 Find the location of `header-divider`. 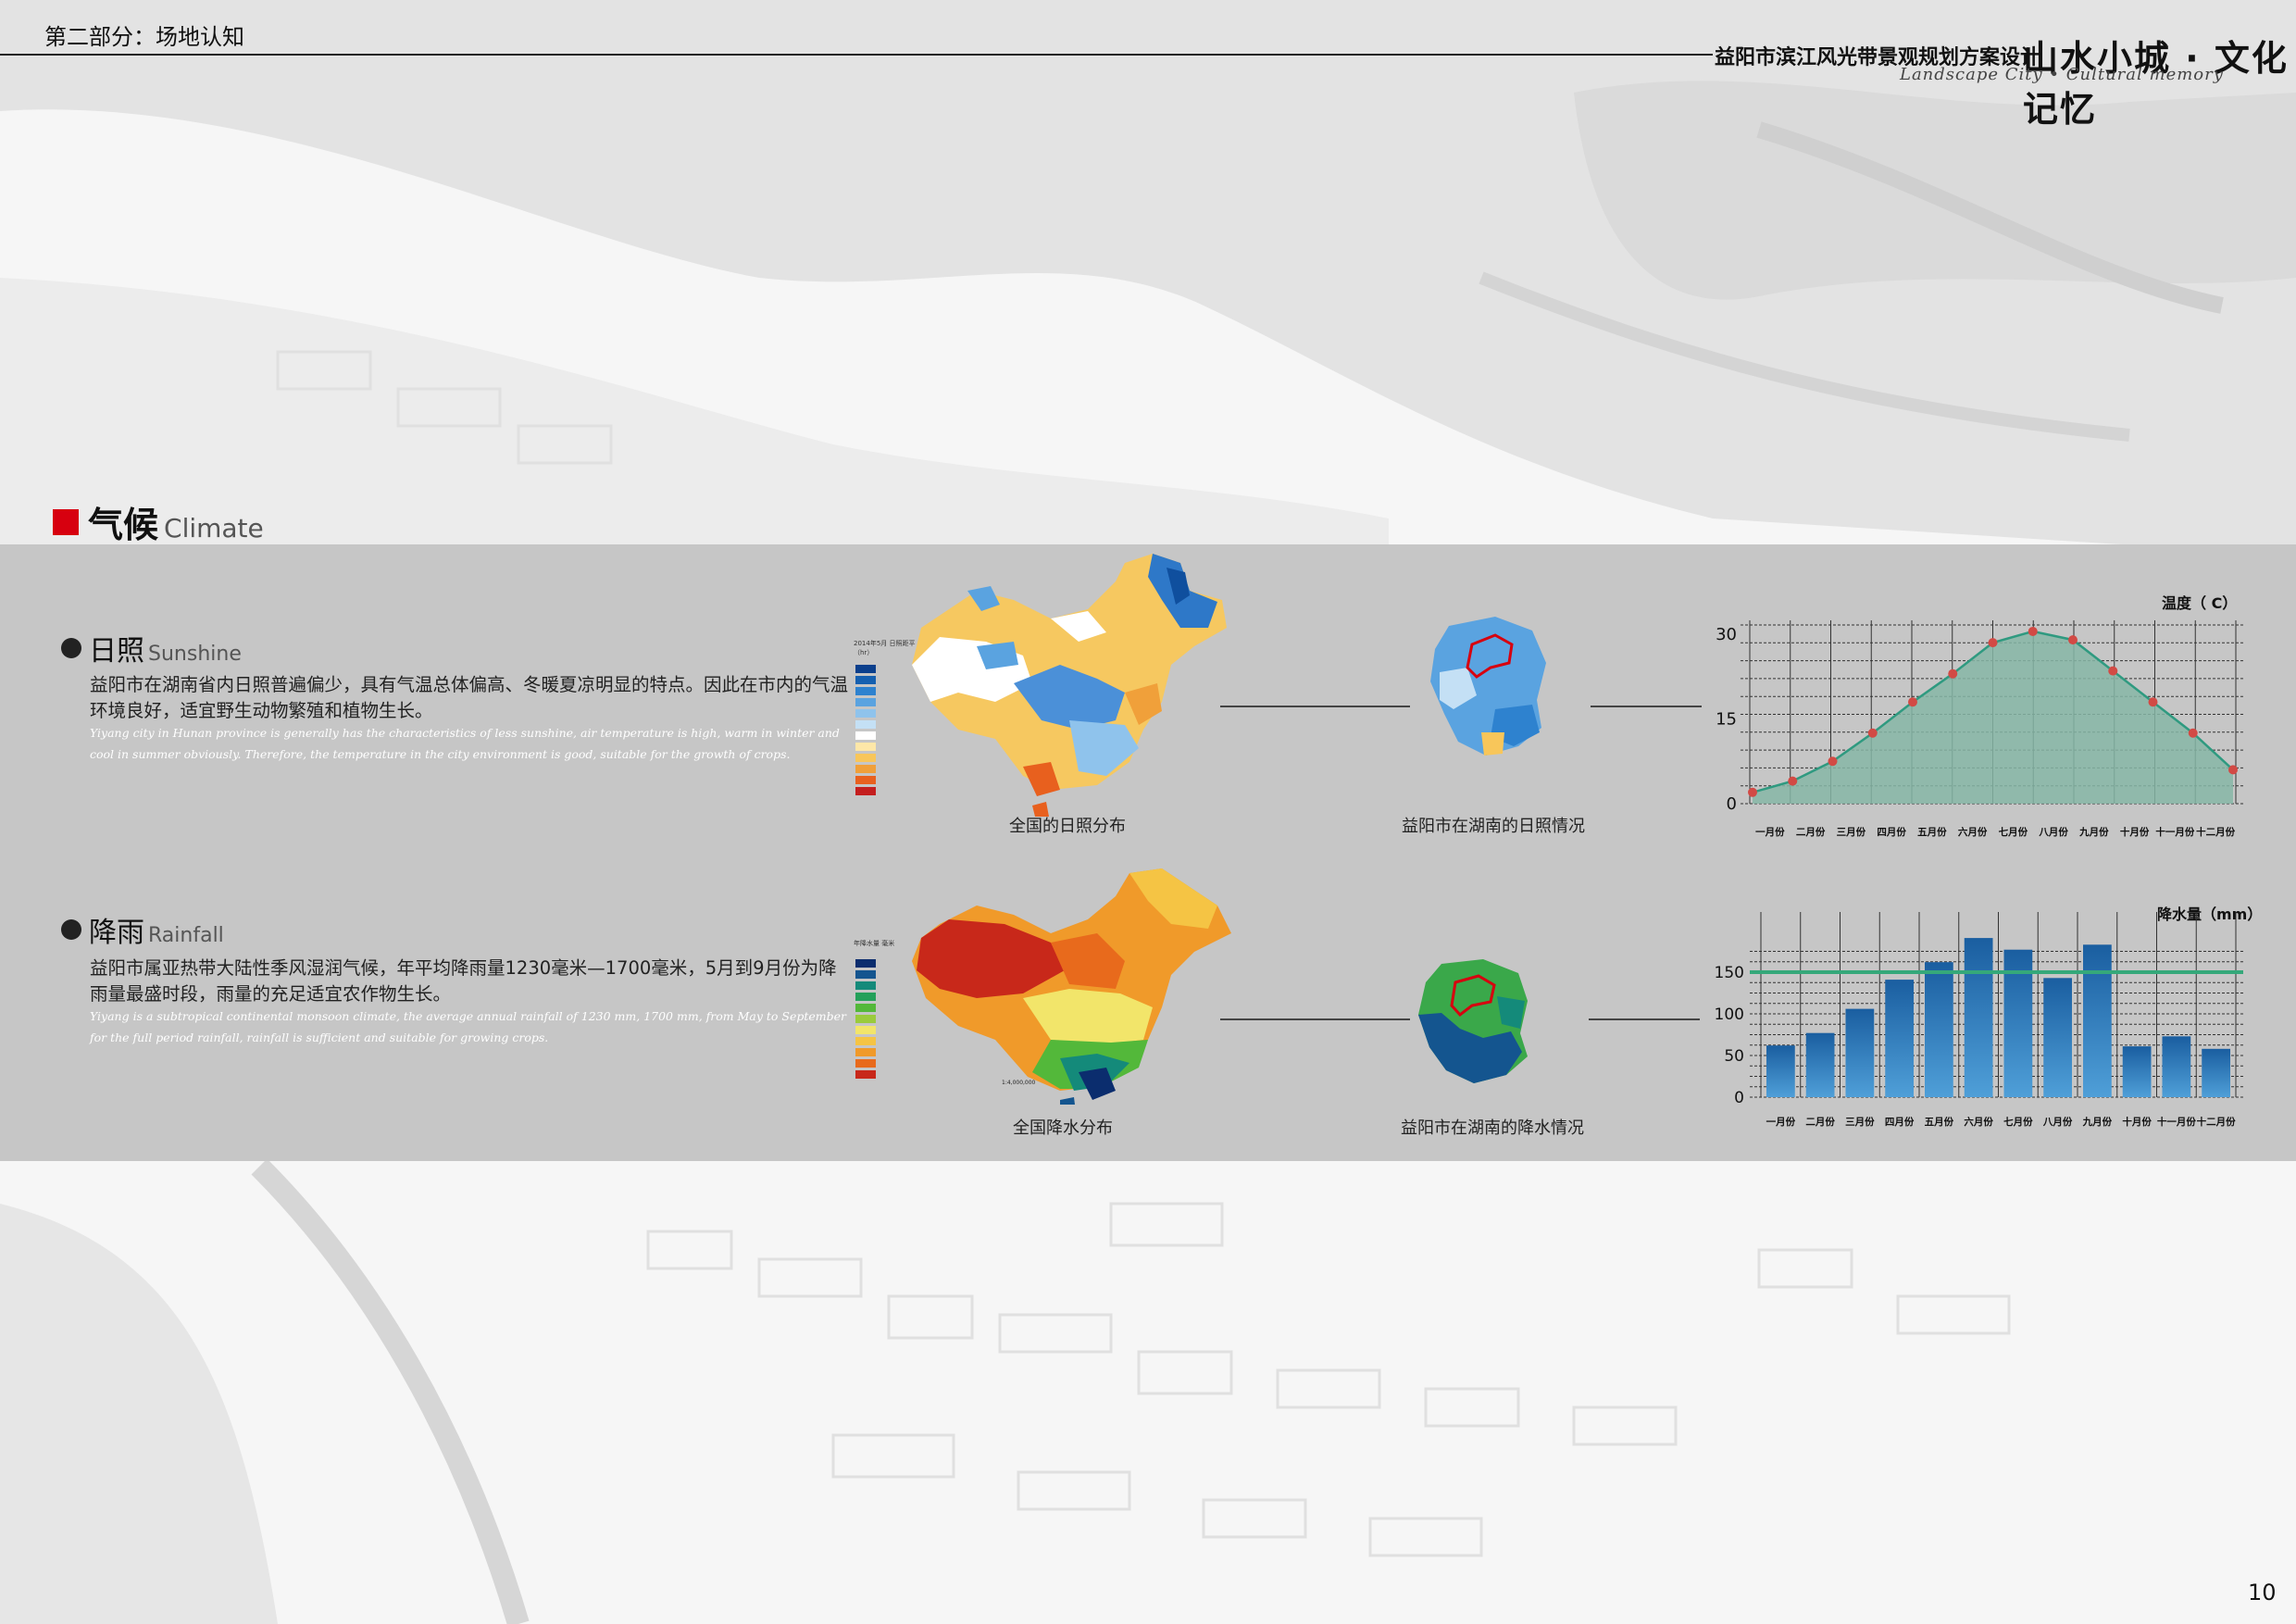

header-divider is located at coordinates (856, 55).